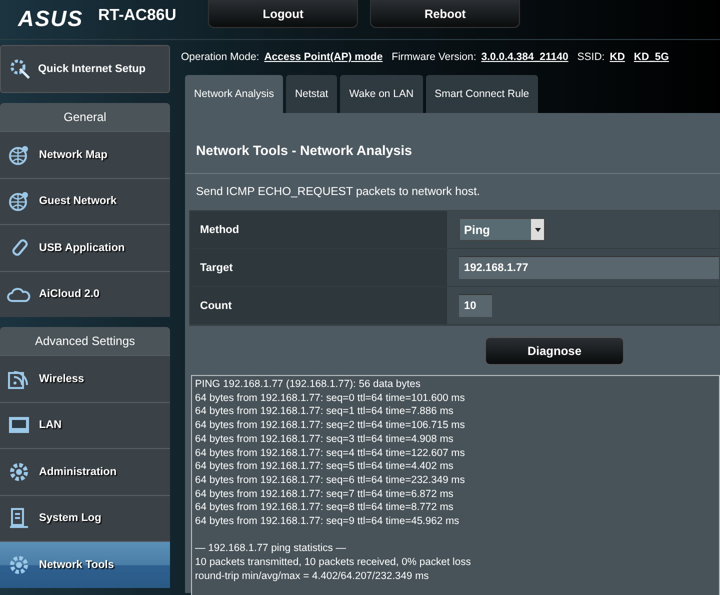 The image size is (720, 595). I want to click on firmware-link: 3.0.0.4.384_21140, so click(524, 57).